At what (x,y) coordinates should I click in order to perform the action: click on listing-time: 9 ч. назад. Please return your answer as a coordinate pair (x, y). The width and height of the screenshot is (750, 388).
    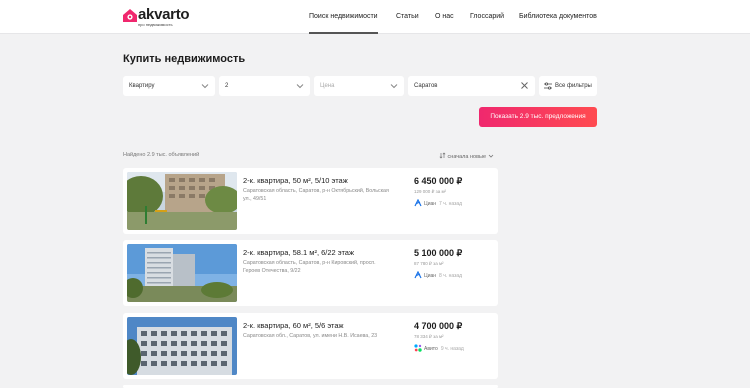
    Looking at the image, I should click on (452, 349).